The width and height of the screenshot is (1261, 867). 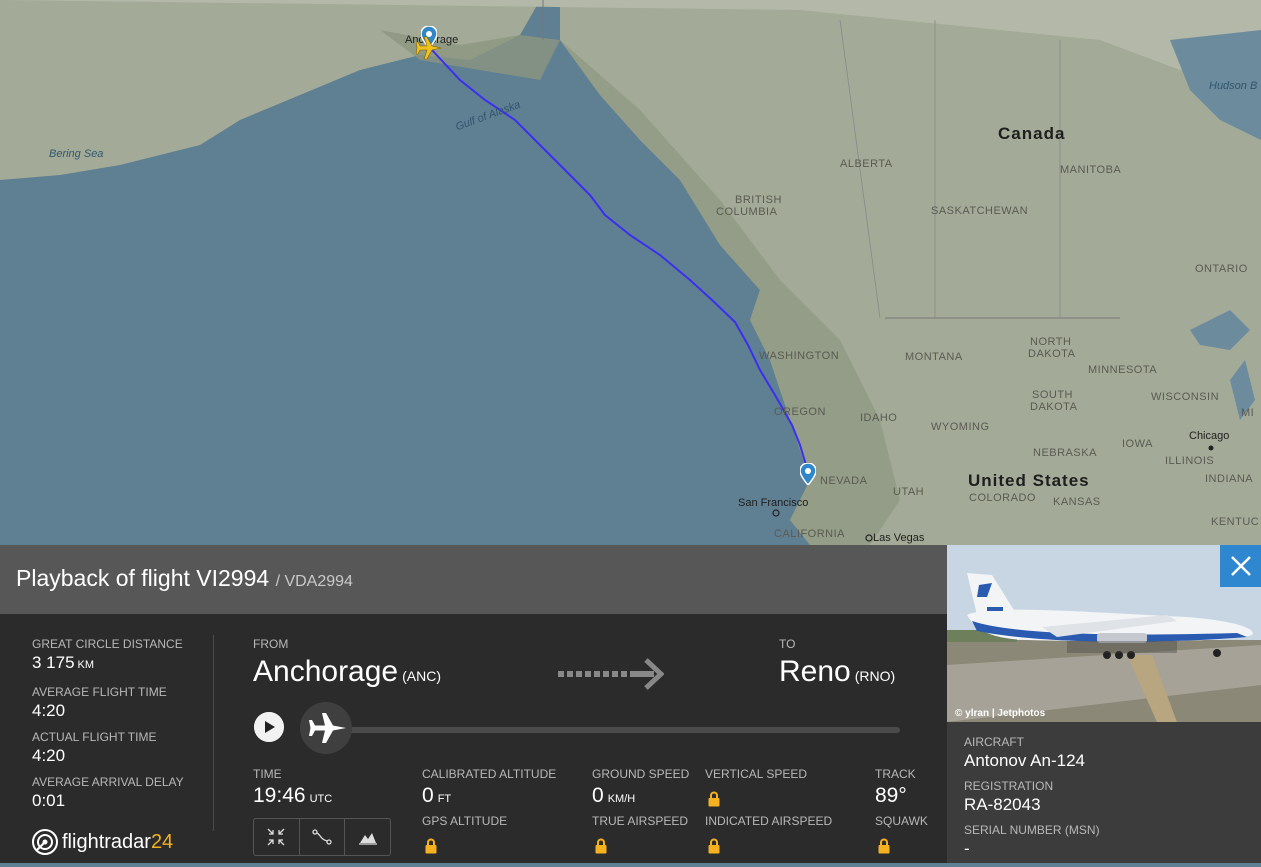 What do you see at coordinates (107, 644) in the screenshot?
I see `great-circle-distance-label: GREAT CIRCLE DISTANCE` at bounding box center [107, 644].